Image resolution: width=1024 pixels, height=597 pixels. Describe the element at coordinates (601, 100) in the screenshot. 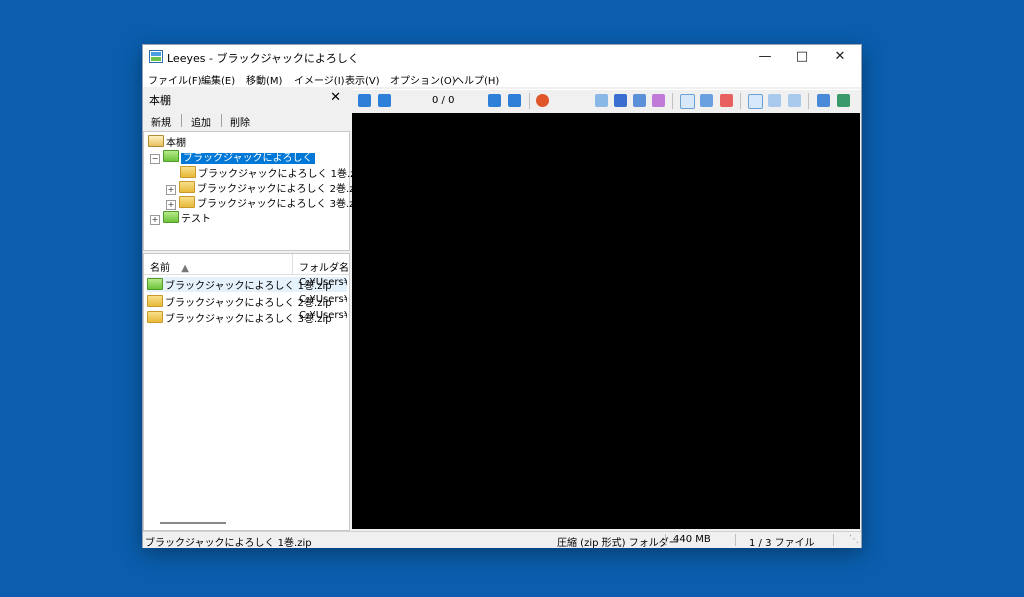

I see `image-icon` at that location.